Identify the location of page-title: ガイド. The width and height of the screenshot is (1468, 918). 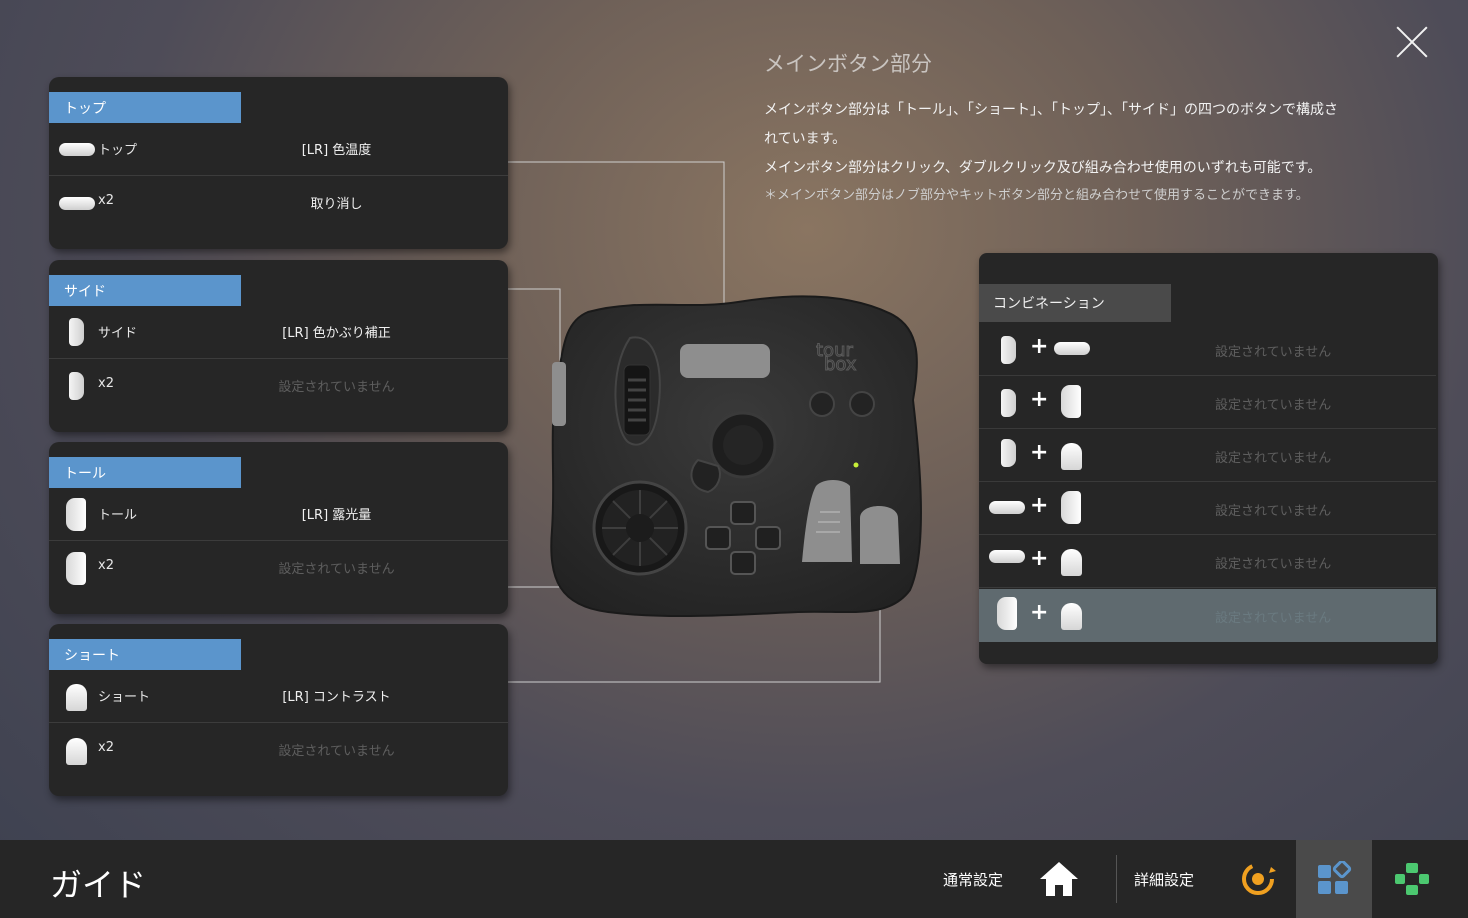
(98, 885).